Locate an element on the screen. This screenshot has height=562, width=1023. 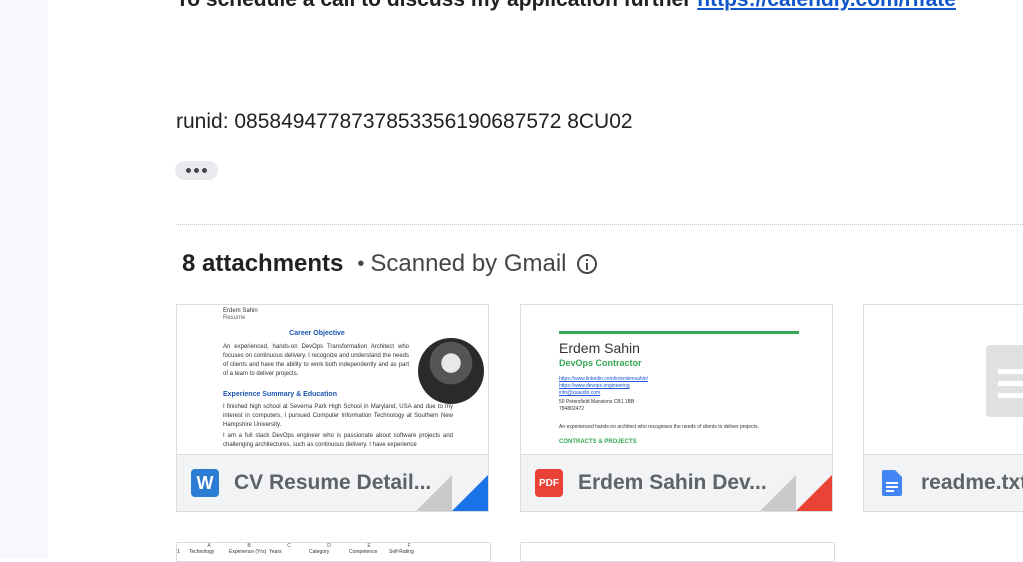
preview-link: info@xsaudio.com is located at coordinates (580, 393).